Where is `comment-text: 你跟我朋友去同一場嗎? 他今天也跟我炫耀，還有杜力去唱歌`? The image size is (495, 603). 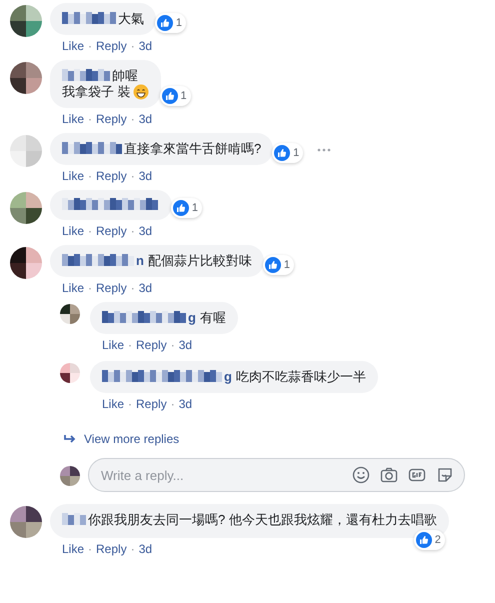
comment-text: 你跟我朋友去同一場嗎? 他今天也跟我炫耀，還有杜力去唱歌 is located at coordinates (262, 520).